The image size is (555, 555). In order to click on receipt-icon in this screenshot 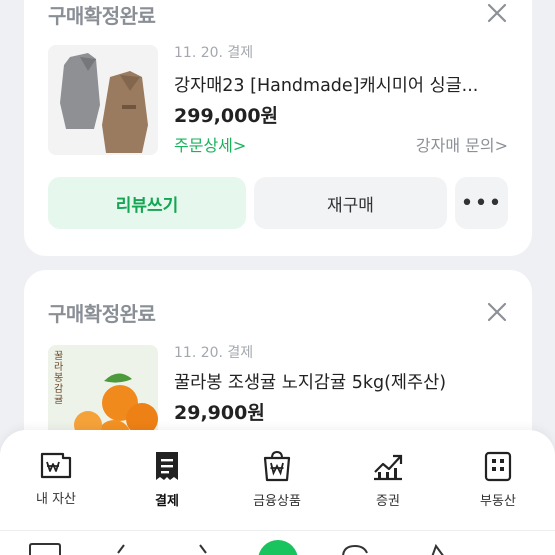, I will do `click(167, 466)`.